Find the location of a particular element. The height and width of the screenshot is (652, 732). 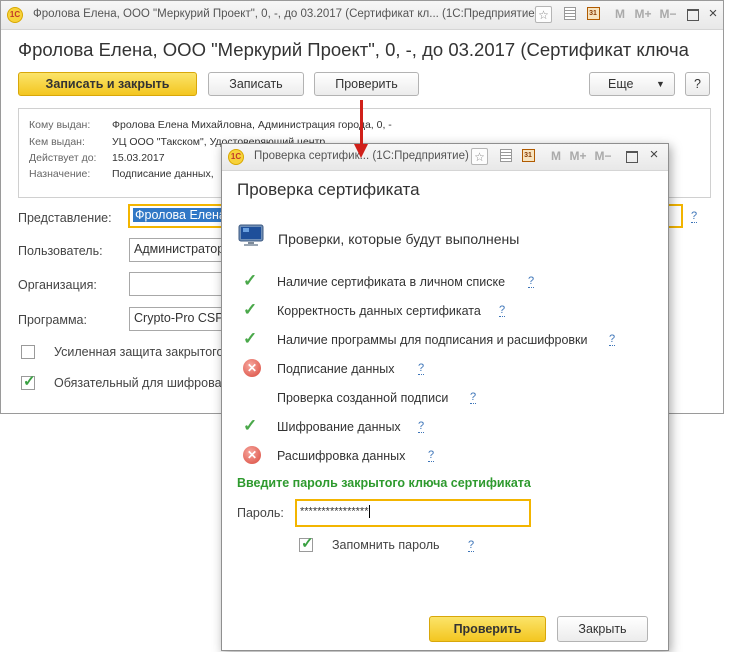

check-item-encryption: Шифрование данных is located at coordinates (339, 427).